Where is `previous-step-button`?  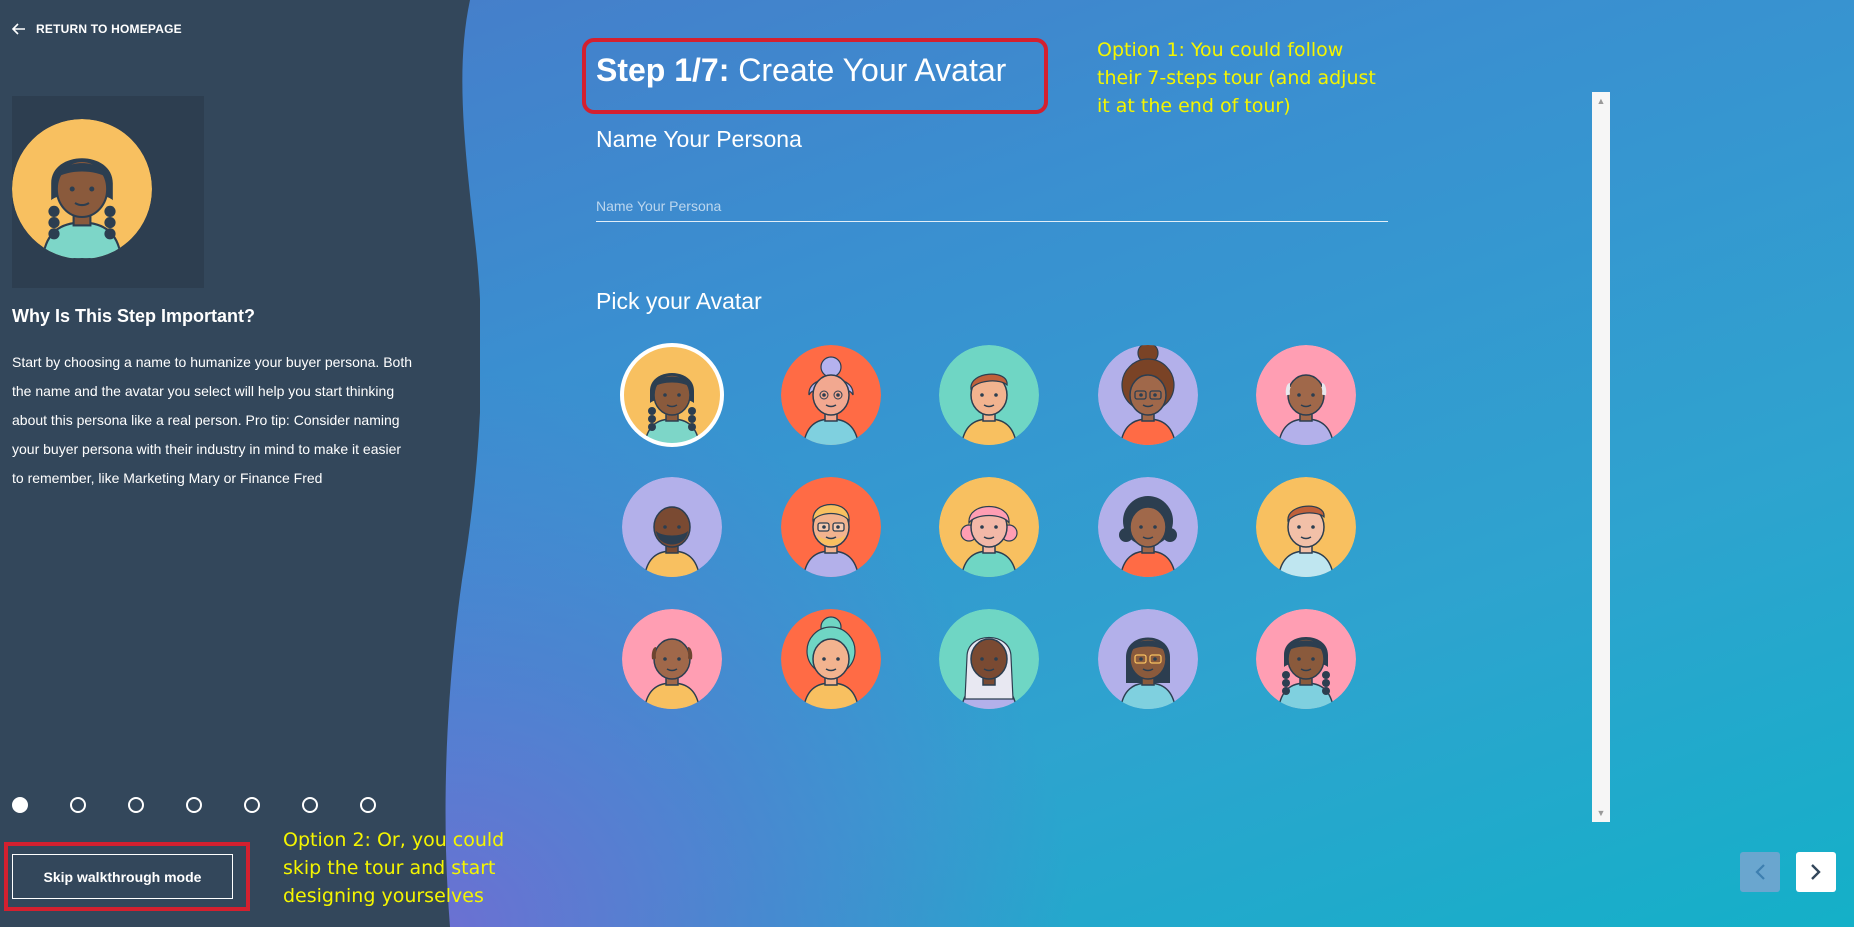 previous-step-button is located at coordinates (1760, 872).